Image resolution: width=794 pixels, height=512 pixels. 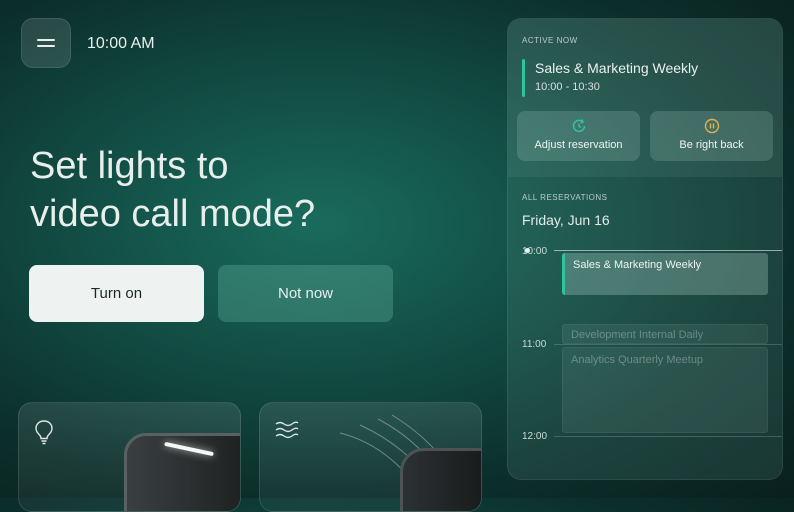 What do you see at coordinates (550, 40) in the screenshot?
I see `active-now-label: ACTIVE NOW` at bounding box center [550, 40].